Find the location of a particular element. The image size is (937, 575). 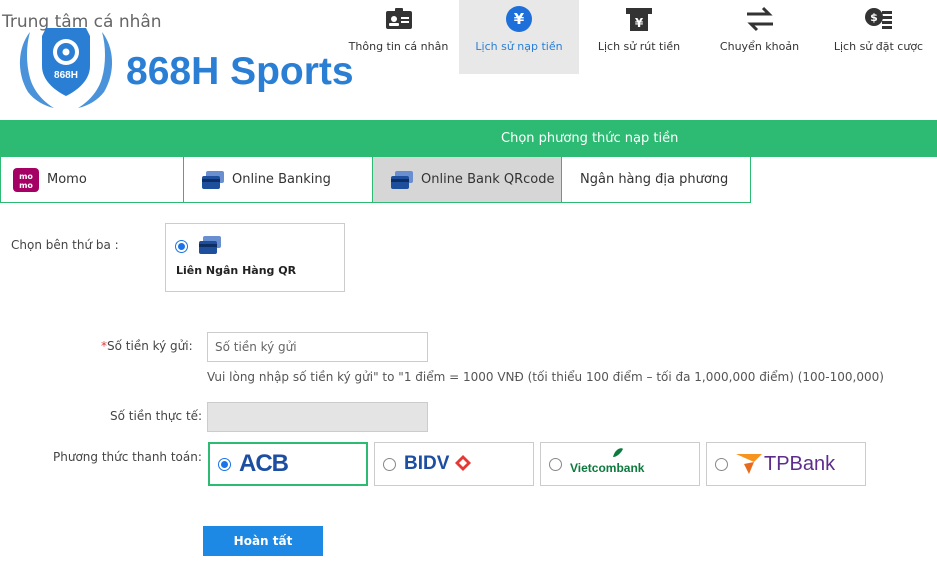

amount-label-text: Số tiền ký gửi: is located at coordinates (150, 346).